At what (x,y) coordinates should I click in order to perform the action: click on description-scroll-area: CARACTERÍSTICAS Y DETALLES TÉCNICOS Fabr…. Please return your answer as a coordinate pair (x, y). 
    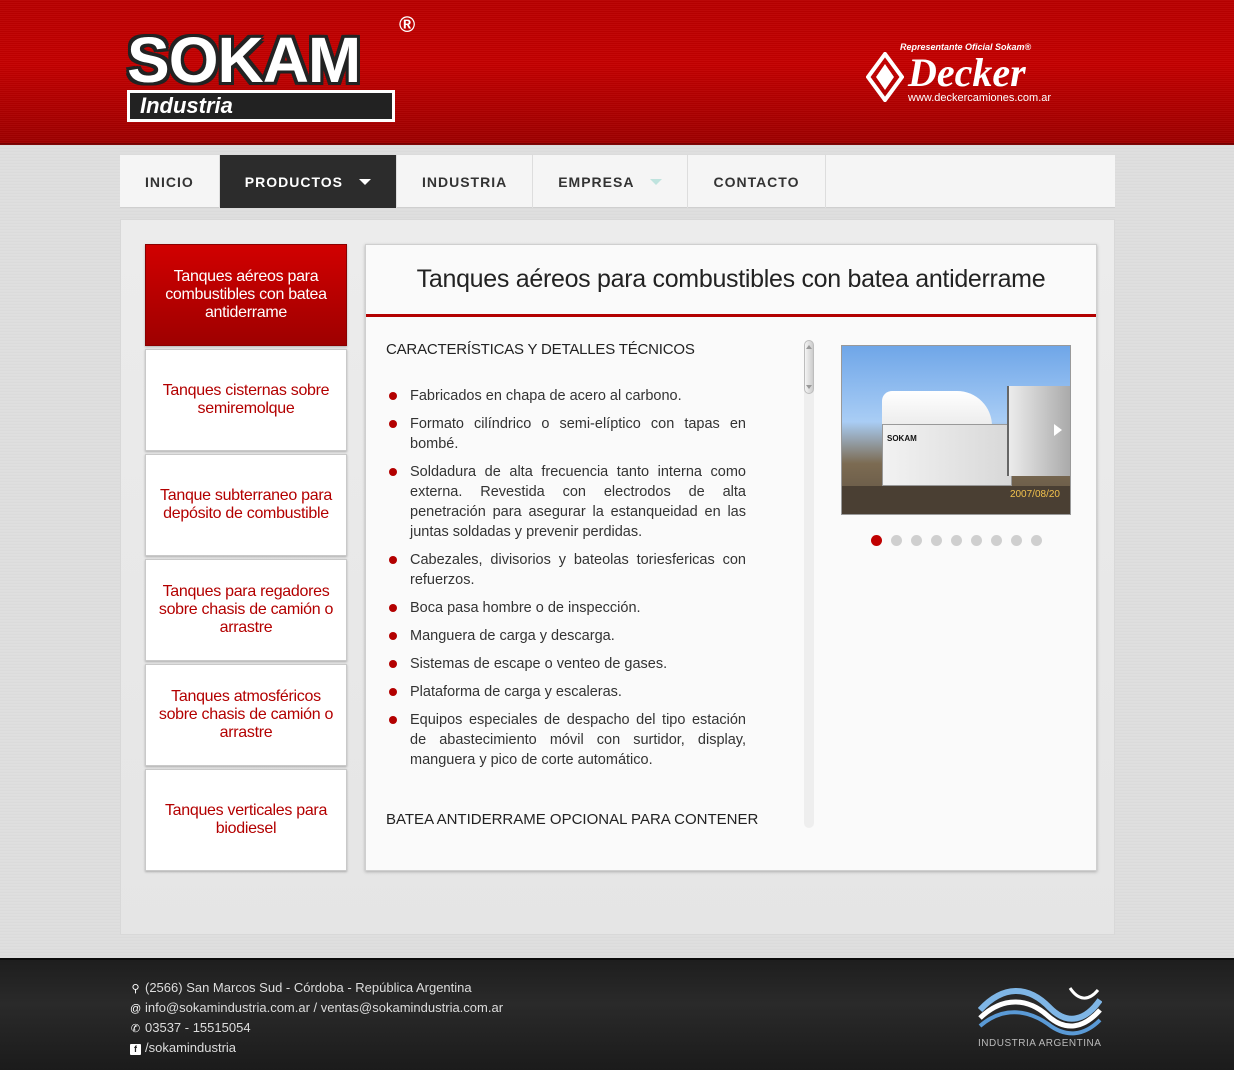
    Looking at the image, I should click on (566, 586).